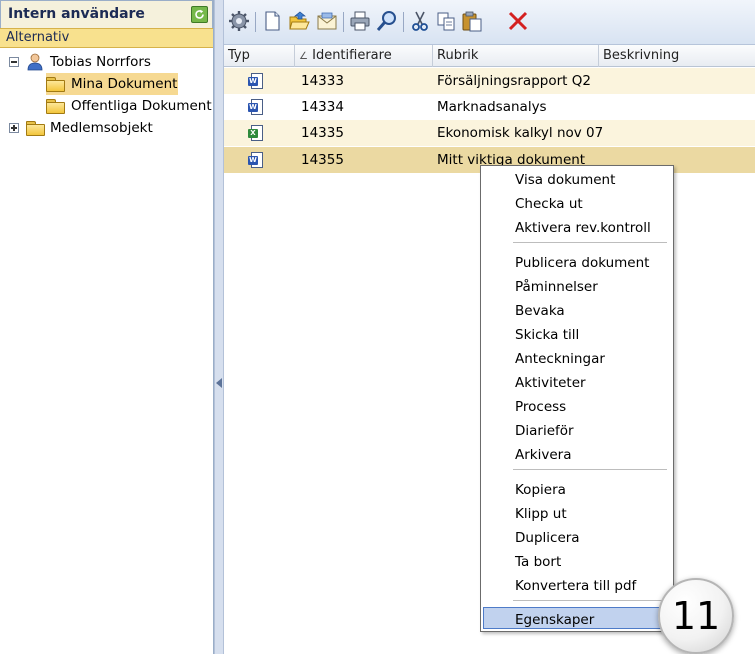  What do you see at coordinates (489, 22) in the screenshot?
I see `toolbar` at bounding box center [489, 22].